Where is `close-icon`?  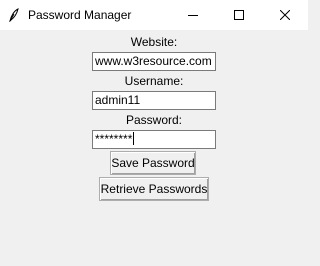 close-icon is located at coordinates (285, 15).